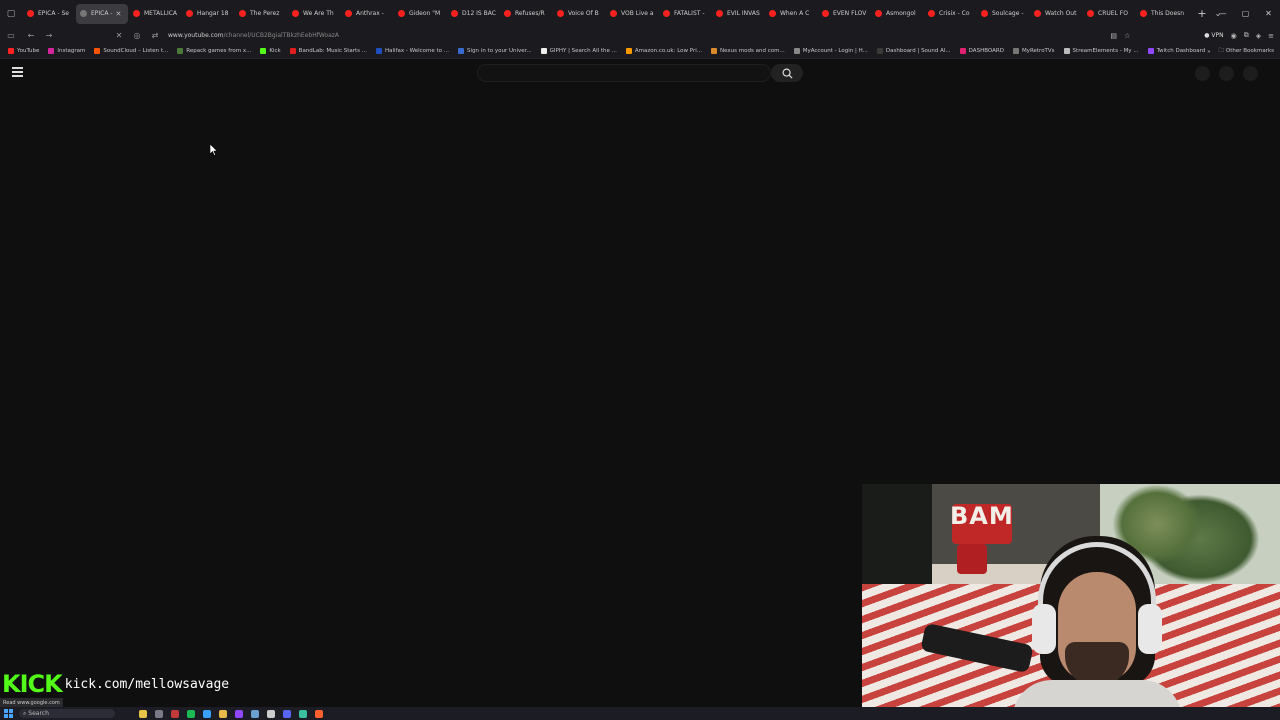  What do you see at coordinates (1113, 36) in the screenshot?
I see `reader-mode-icon: ▤` at bounding box center [1113, 36].